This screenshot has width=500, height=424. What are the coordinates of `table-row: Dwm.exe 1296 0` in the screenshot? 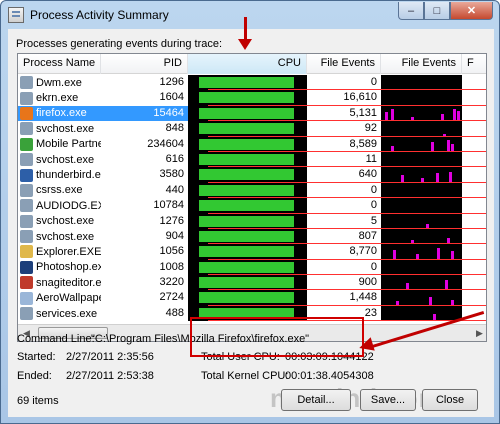 It's located at (252, 83).